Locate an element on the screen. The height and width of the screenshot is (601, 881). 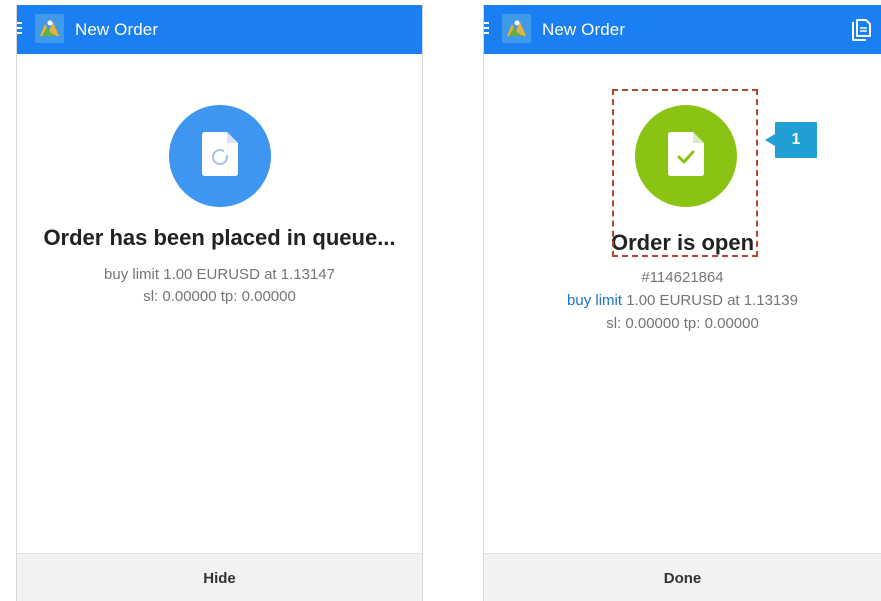
copy-icon is located at coordinates (862, 30).